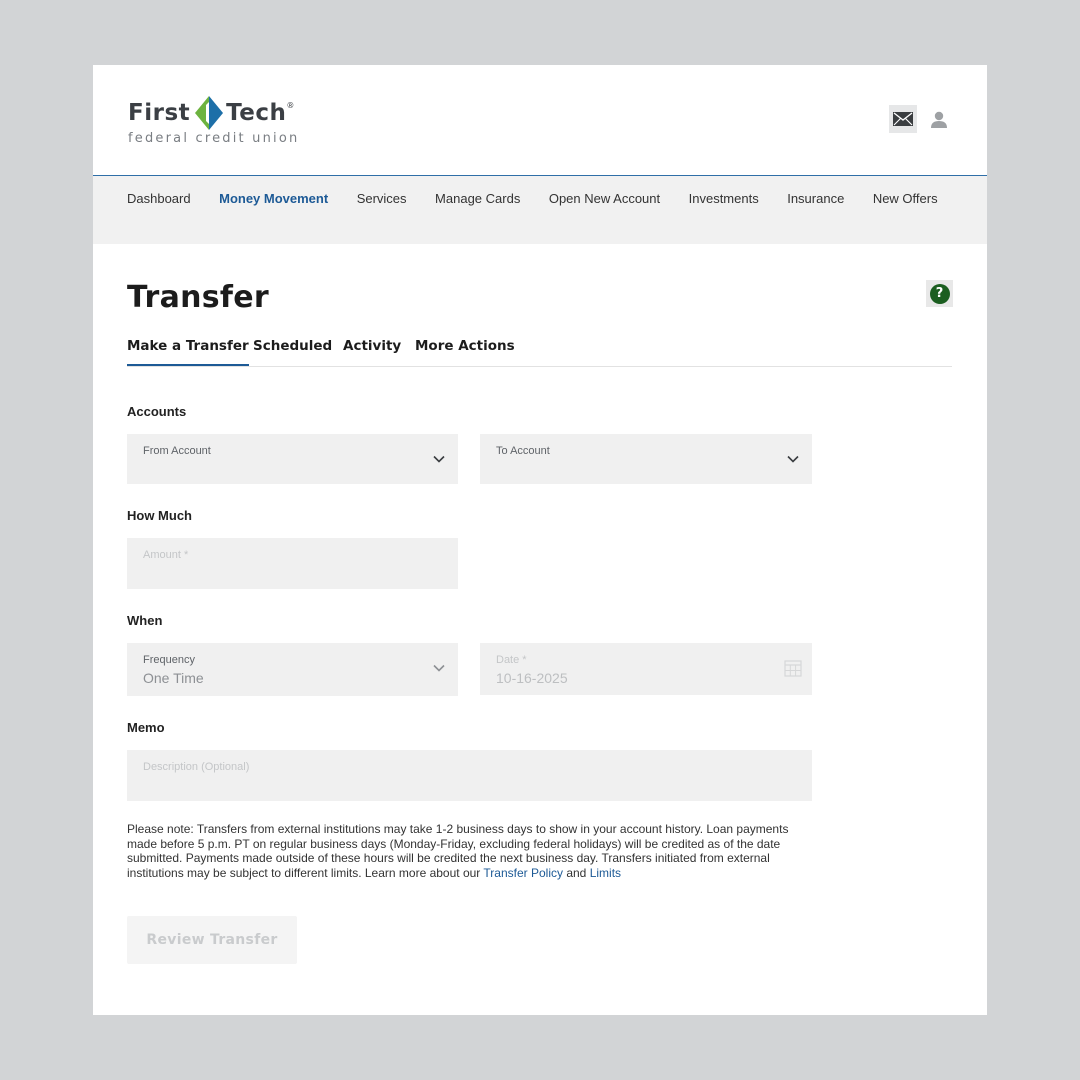 This screenshot has width=1080, height=1080. I want to click on profile-button, so click(939, 120).